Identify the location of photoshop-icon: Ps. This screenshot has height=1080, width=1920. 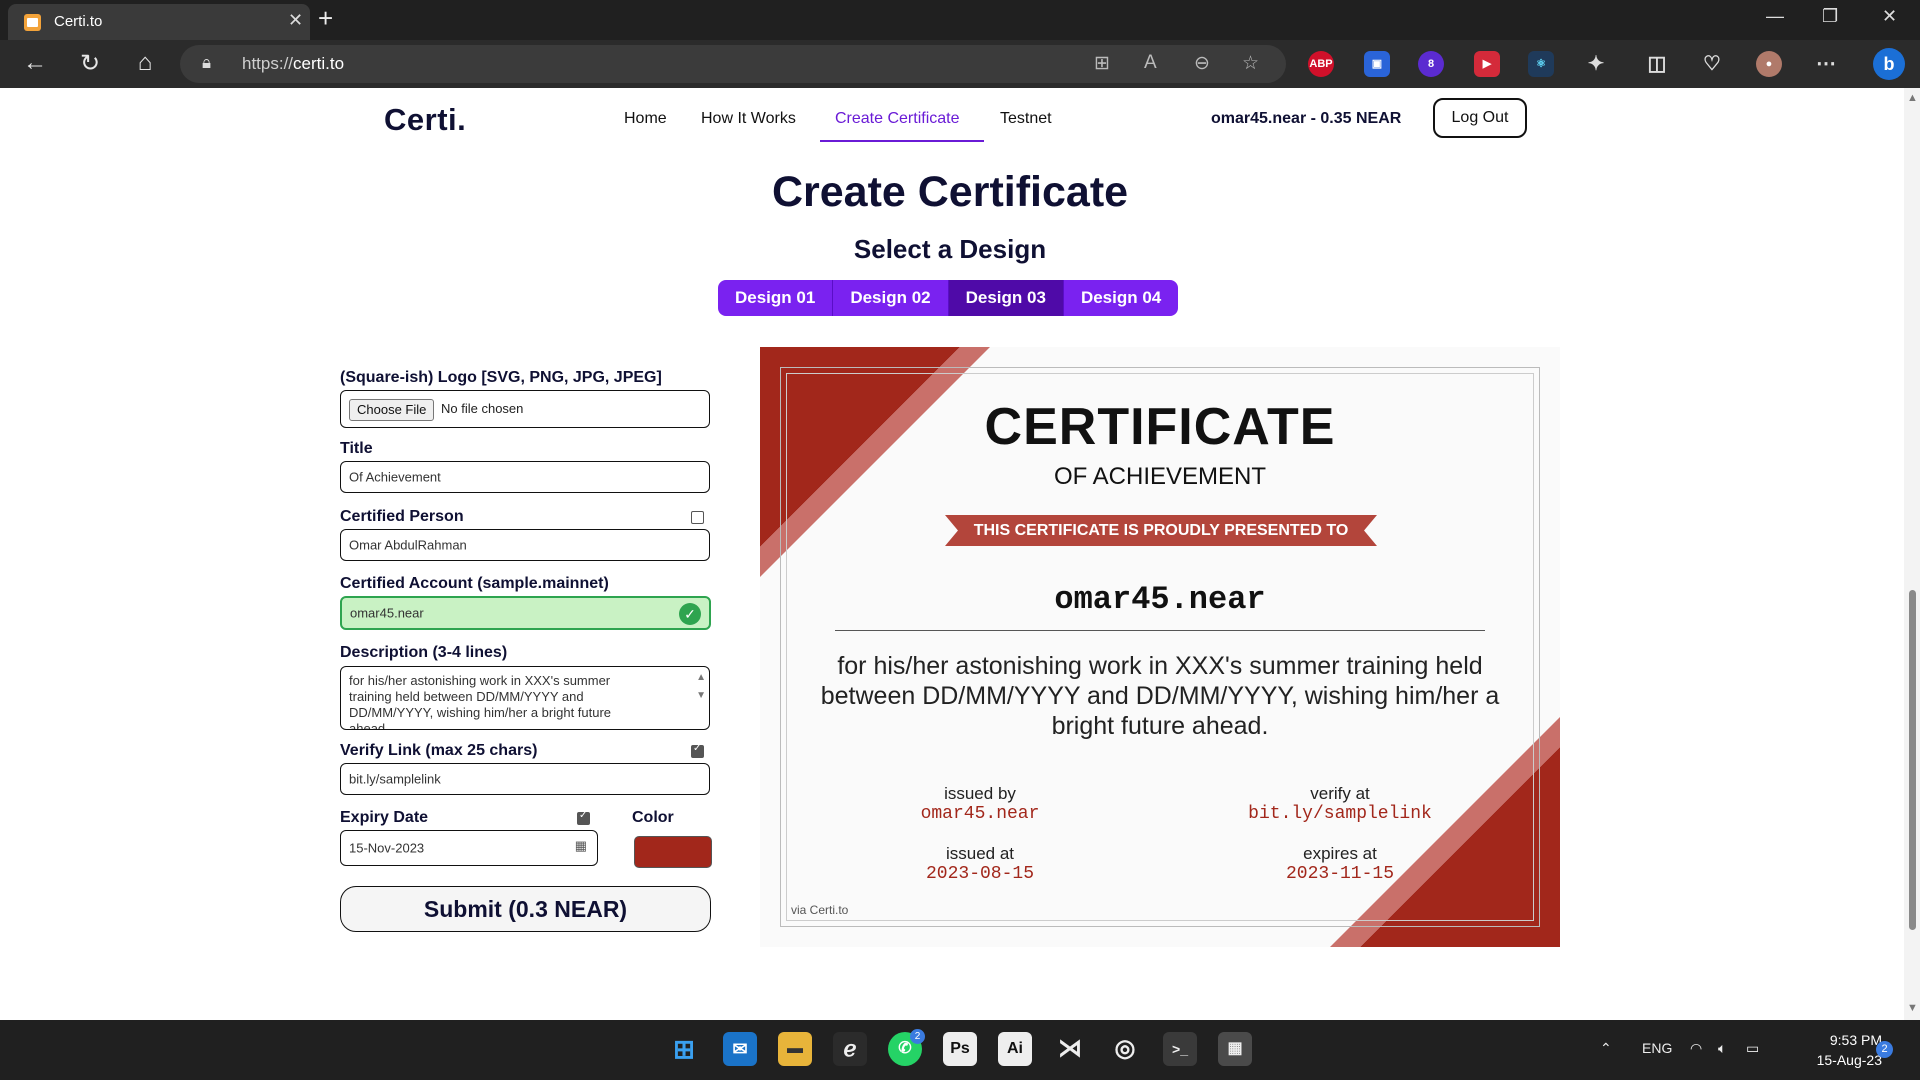
(960, 1049).